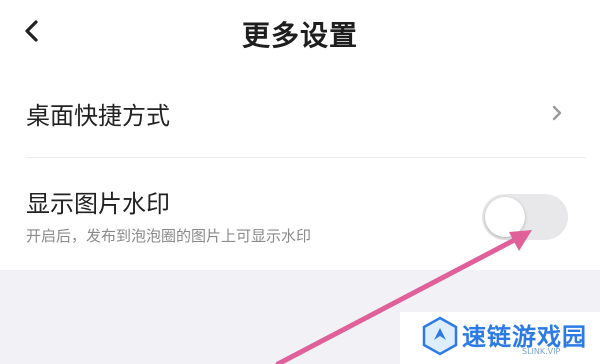  Describe the element at coordinates (98, 116) in the screenshot. I see `settings-row-label: 桌面快捷方式` at that location.